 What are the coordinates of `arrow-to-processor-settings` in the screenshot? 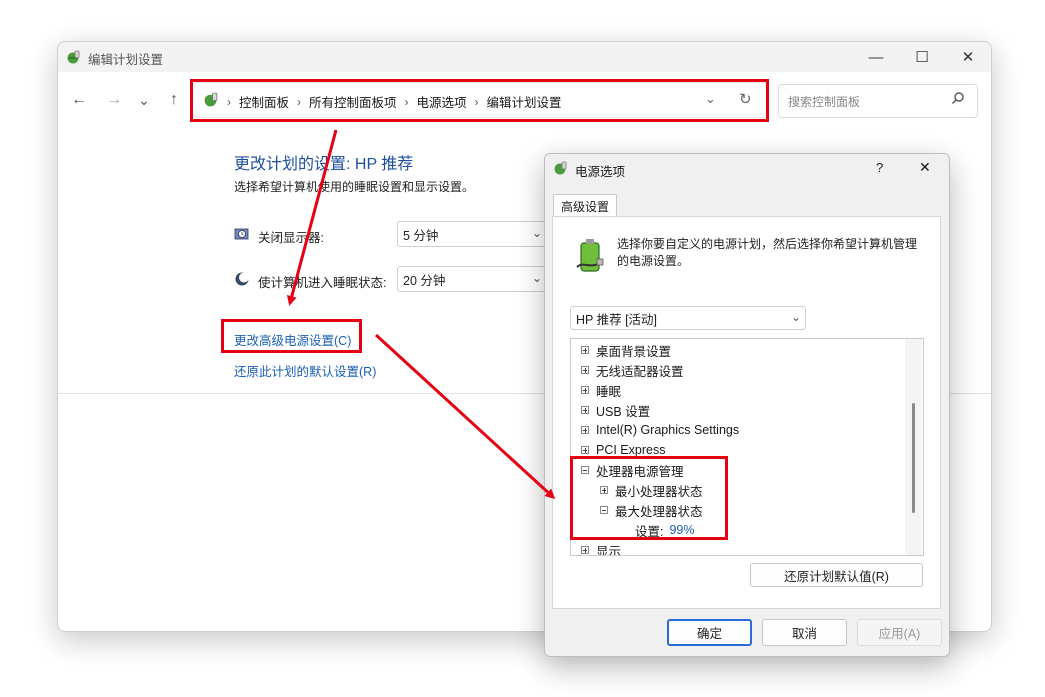 It's located at (465, 416).